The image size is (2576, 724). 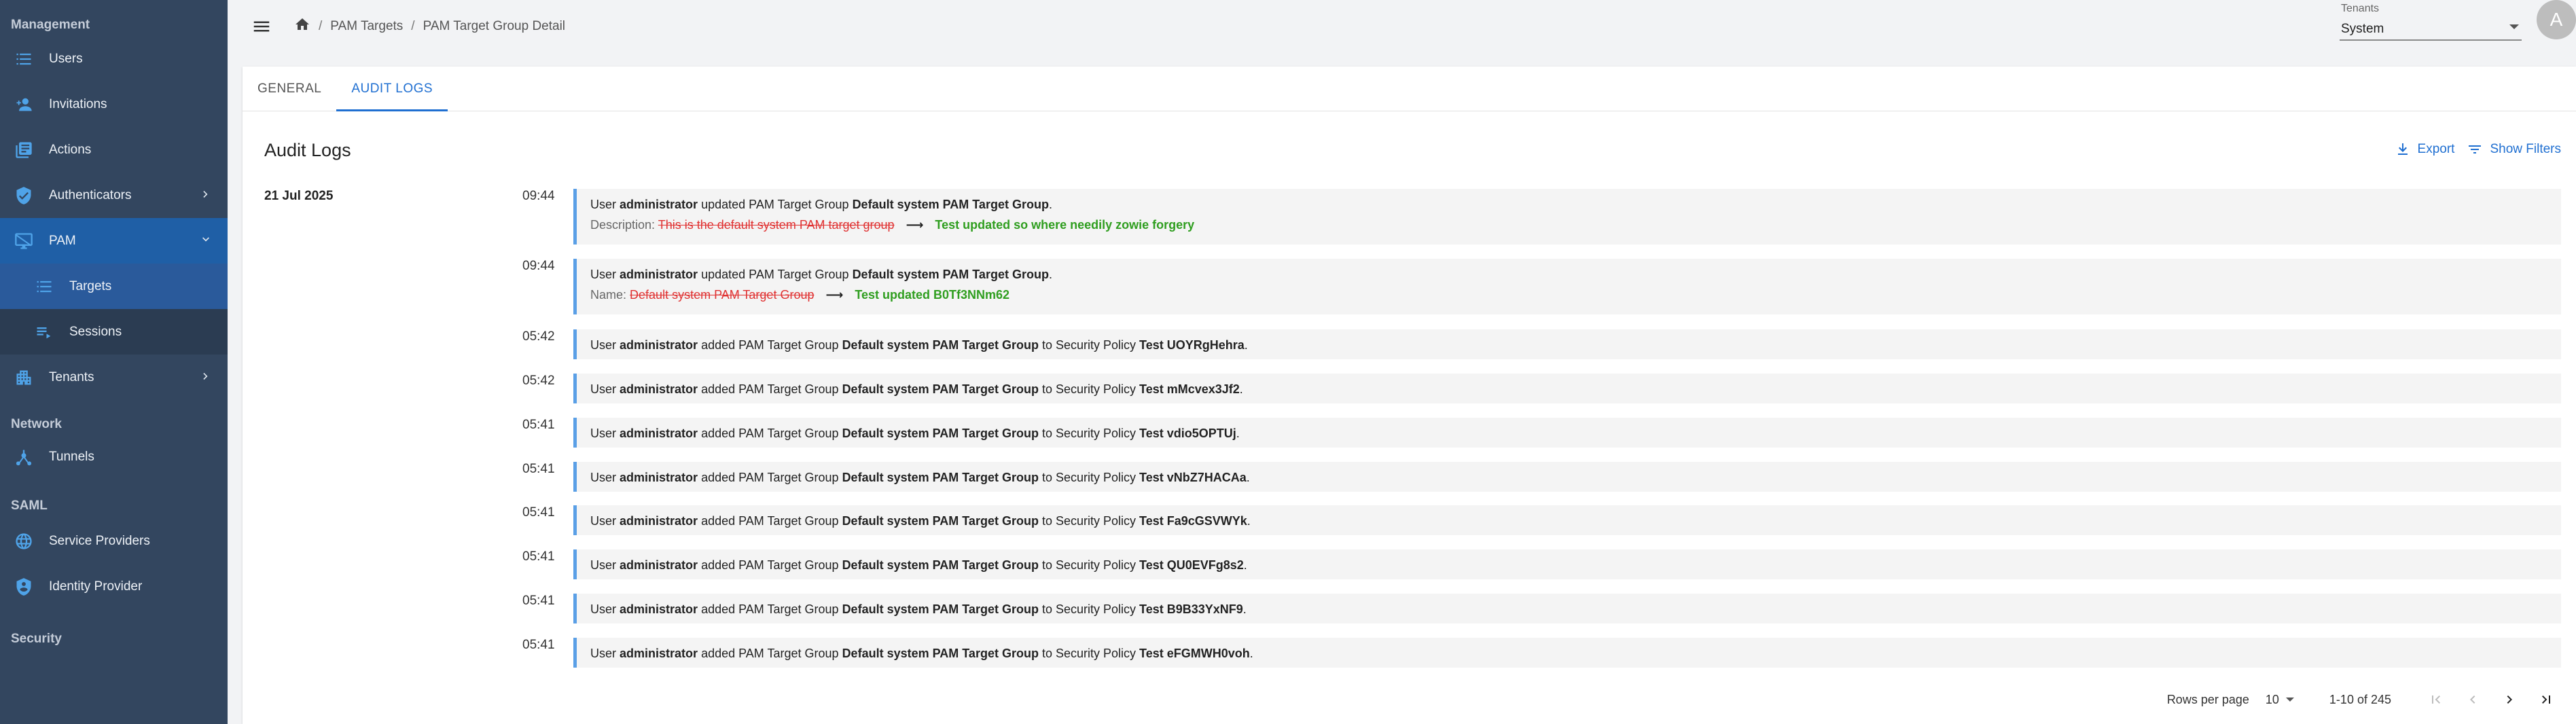 What do you see at coordinates (2402, 149) in the screenshot?
I see `download-icon` at bounding box center [2402, 149].